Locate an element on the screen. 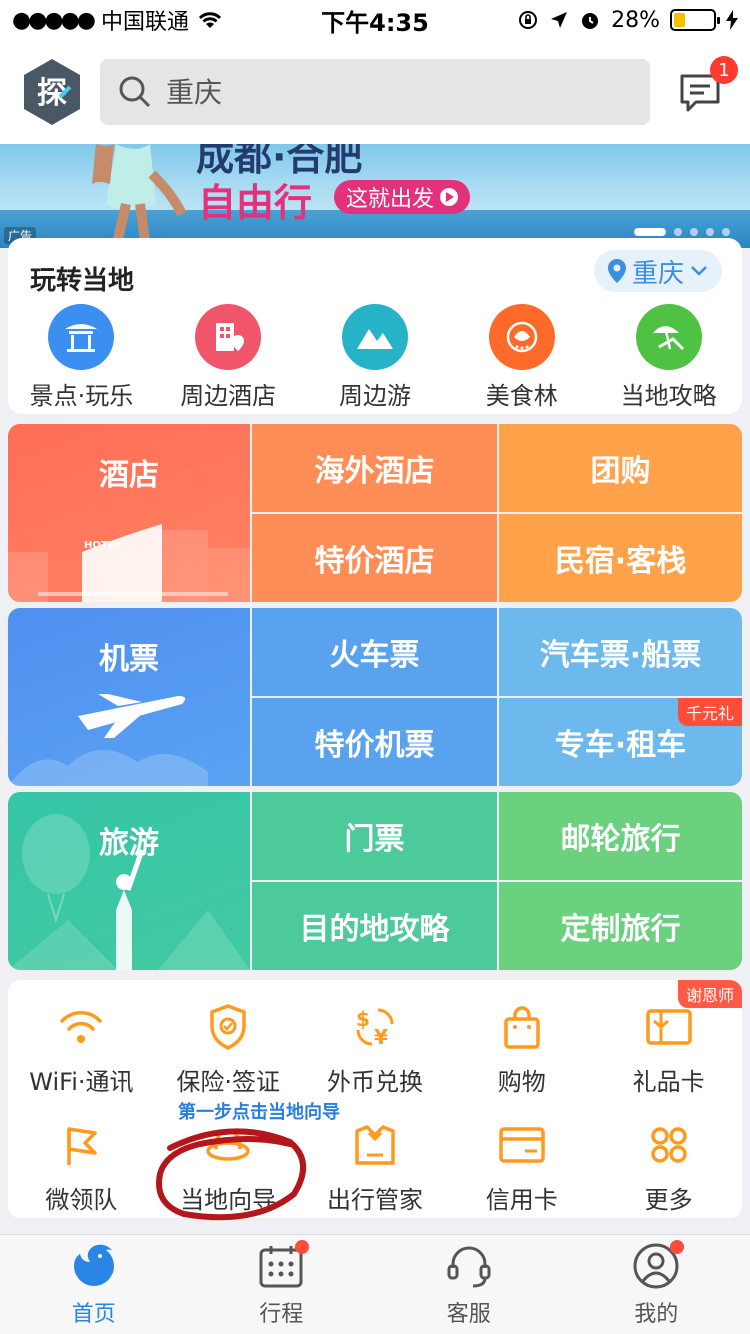  svc-travel-butler: 出行管家 is located at coordinates (375, 1167).